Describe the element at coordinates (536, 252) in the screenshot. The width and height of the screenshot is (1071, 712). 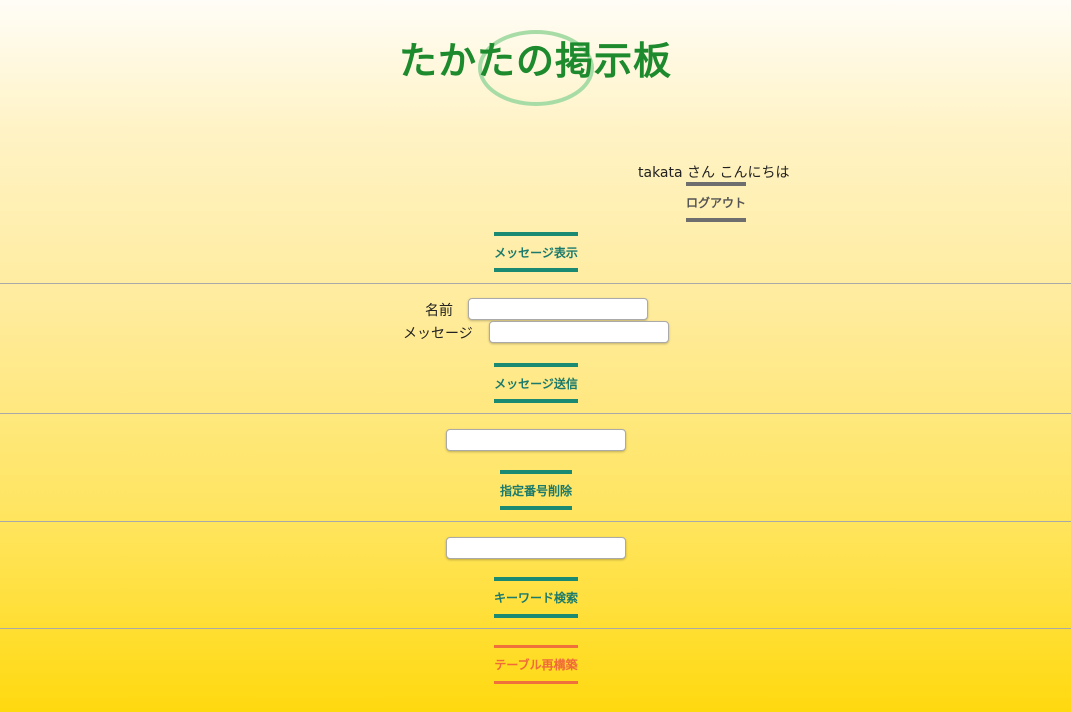
I see `show-messages-button: メッセージ表示` at that location.